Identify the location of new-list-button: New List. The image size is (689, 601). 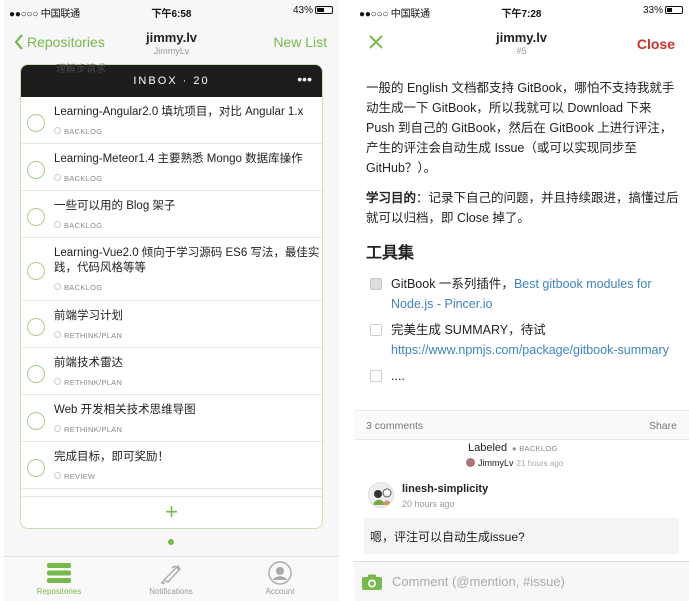
(300, 42).